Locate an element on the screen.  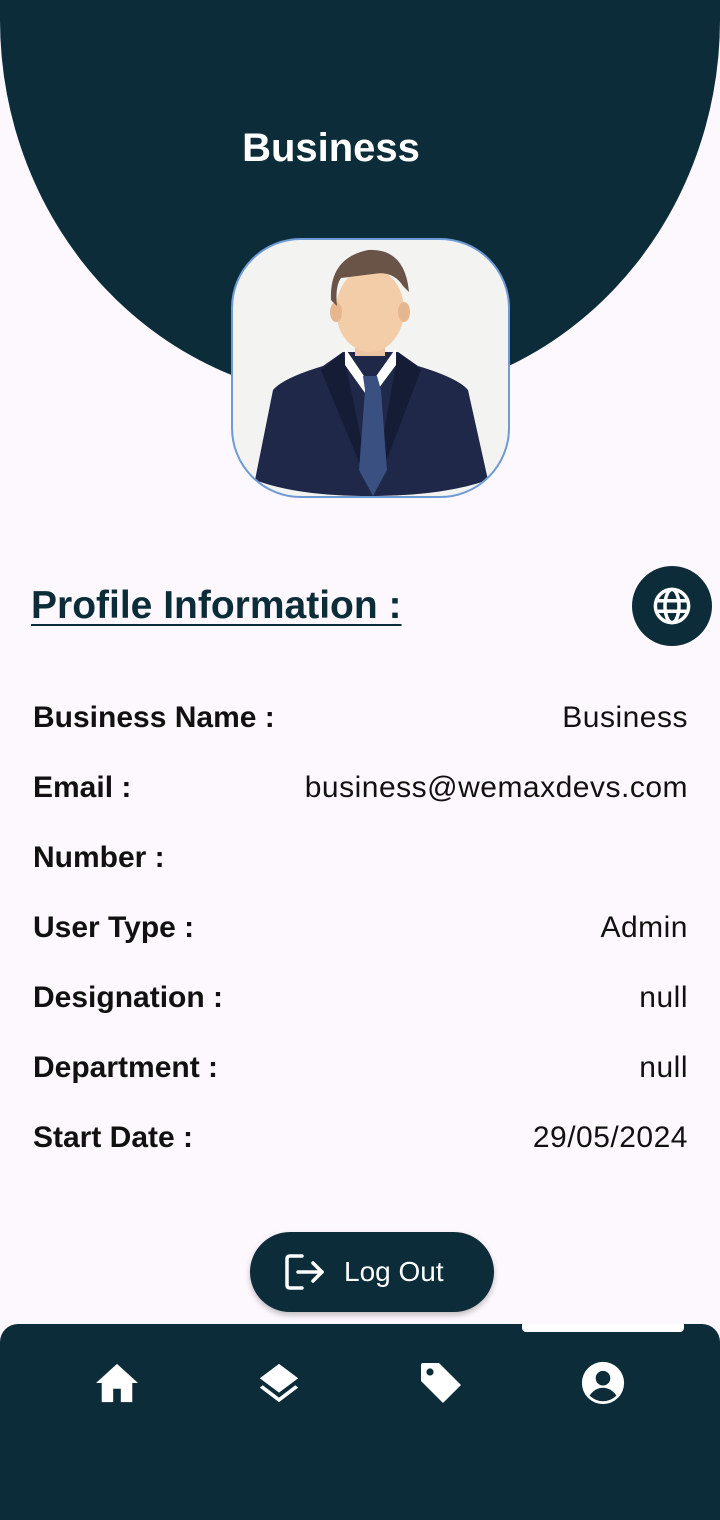
nav-tags is located at coordinates (441, 1383).